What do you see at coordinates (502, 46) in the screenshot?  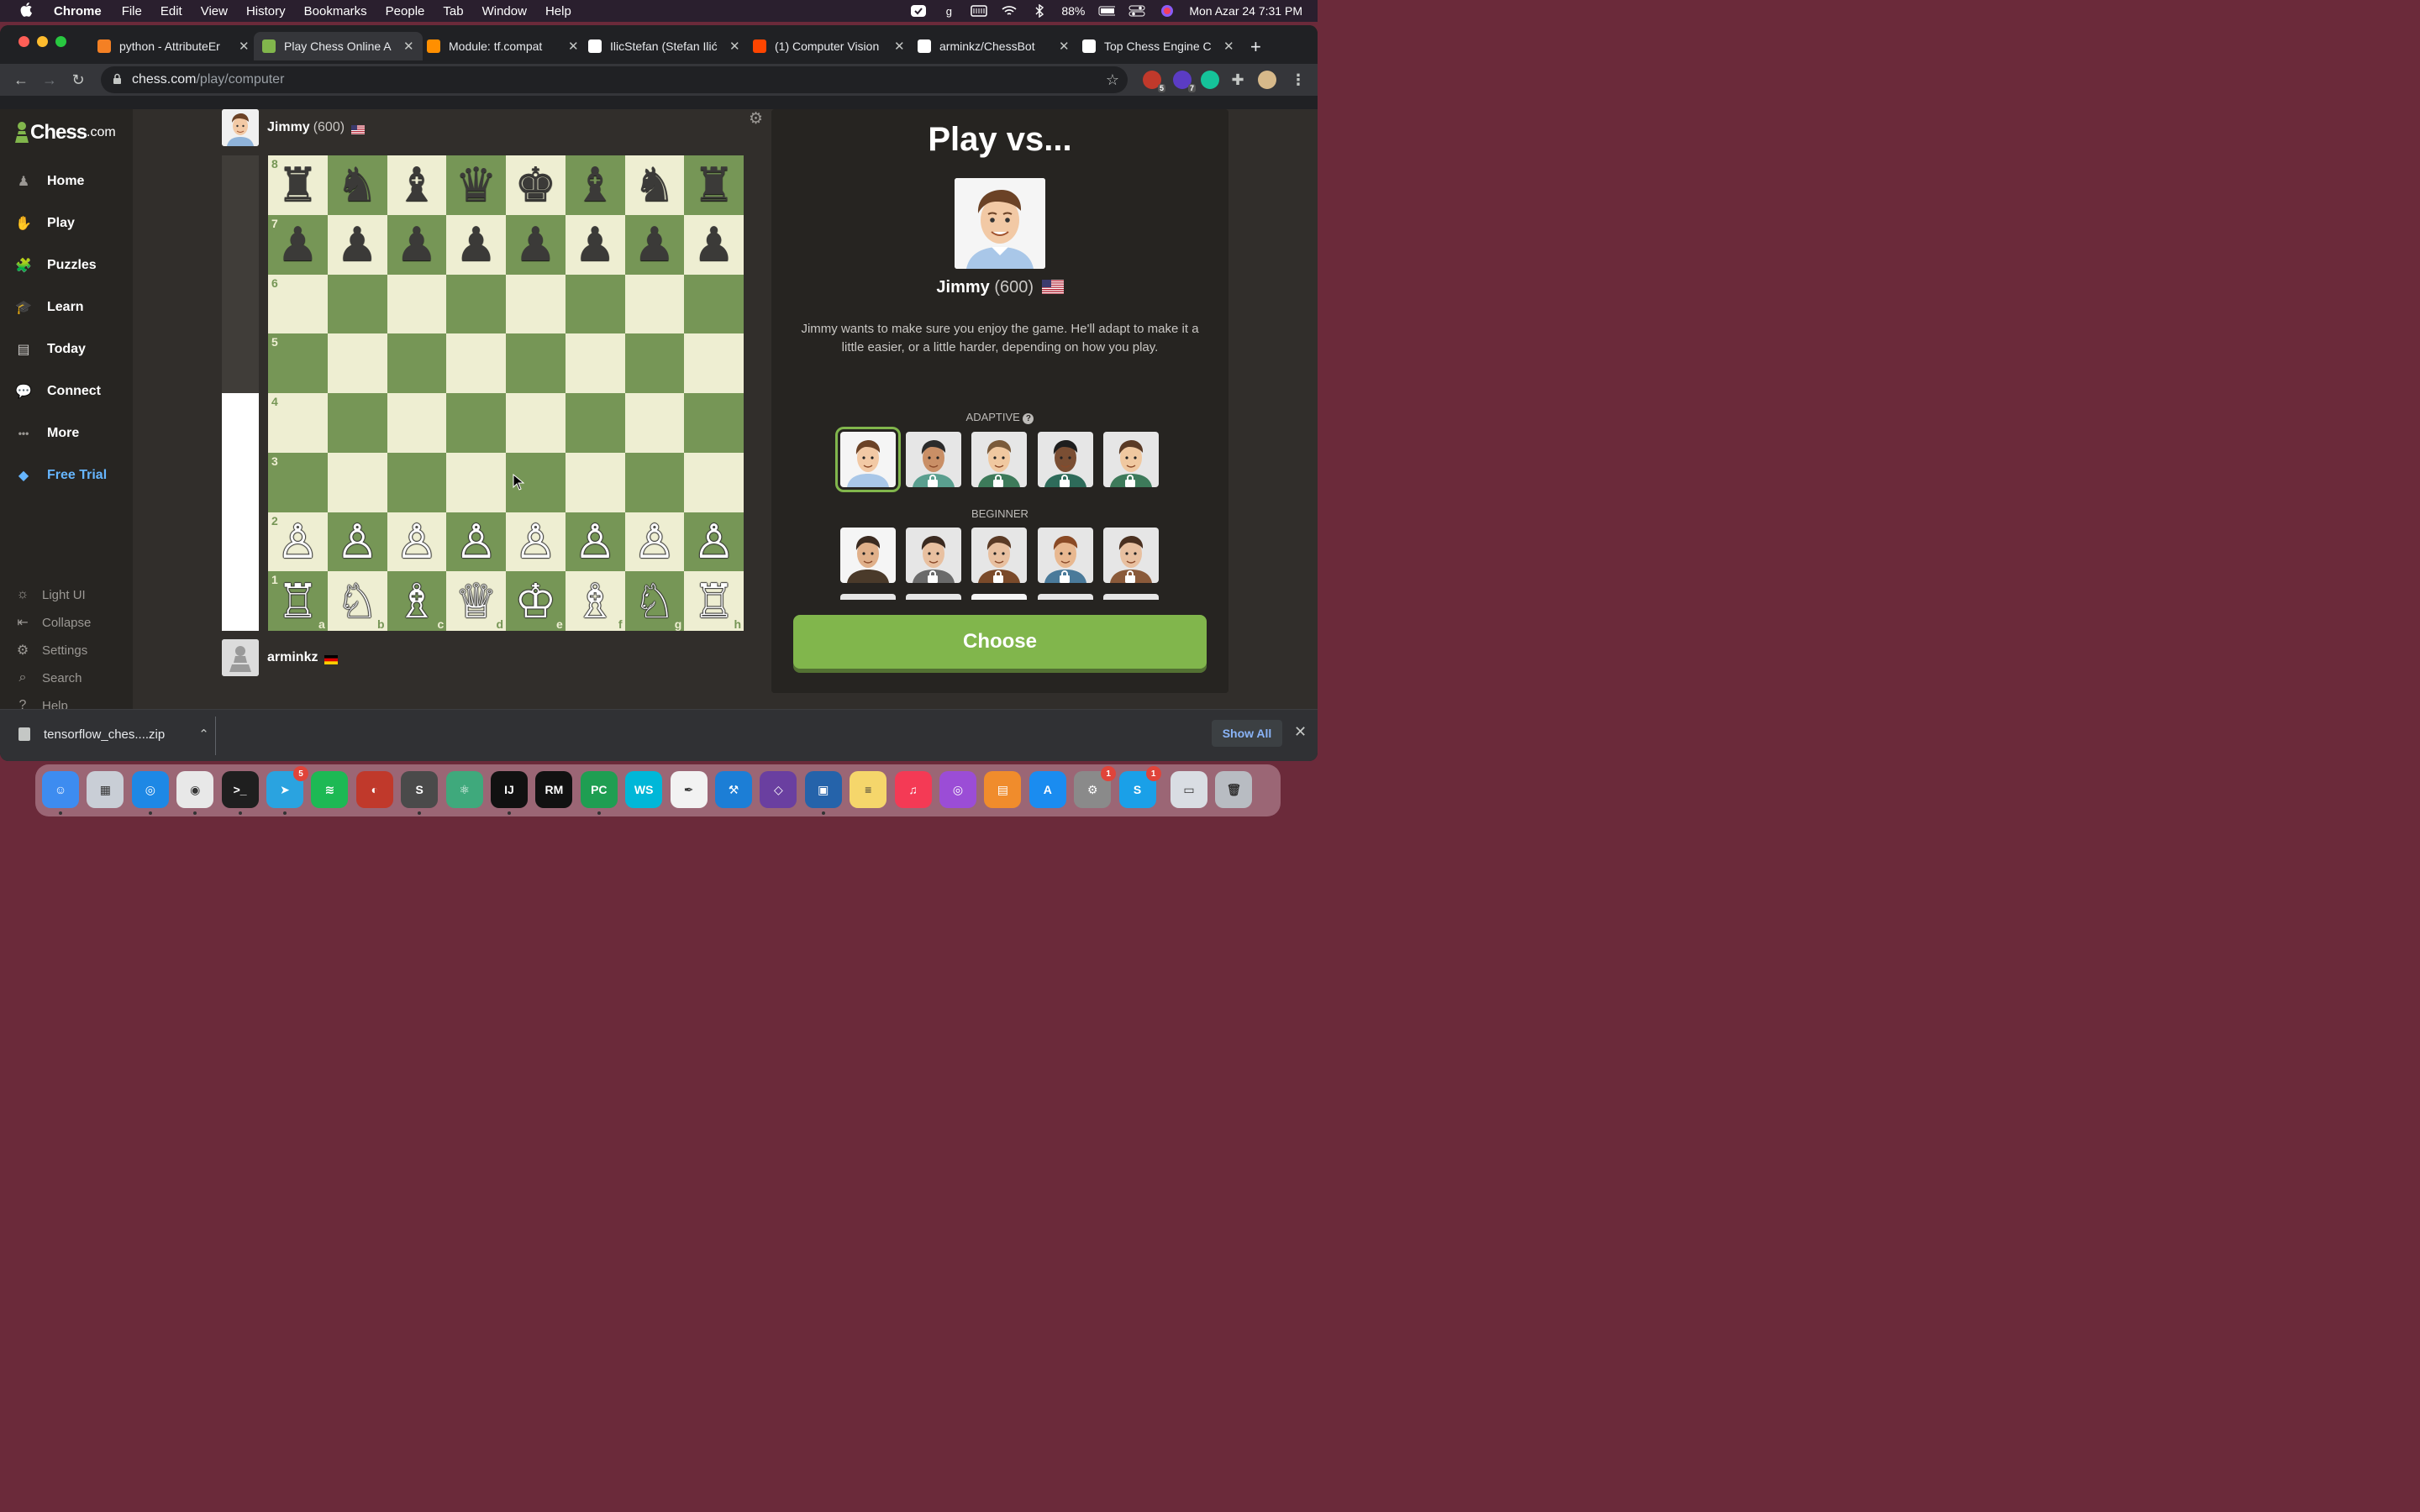 I see `browser-tab: Module: tf.compat ✕` at bounding box center [502, 46].